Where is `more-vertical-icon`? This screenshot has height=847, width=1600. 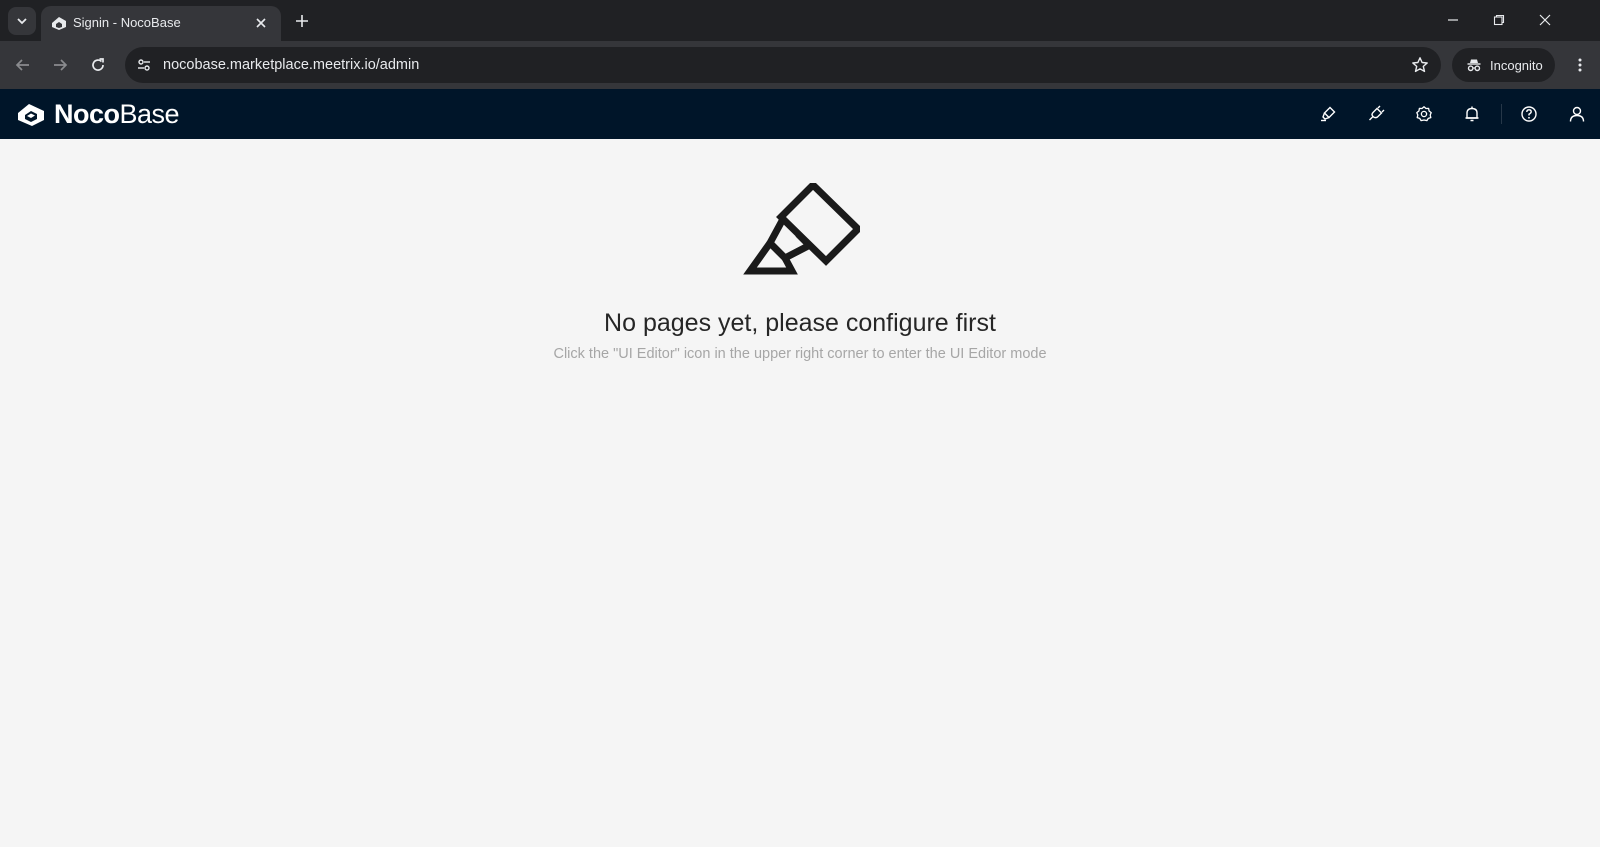
more-vertical-icon is located at coordinates (1580, 65).